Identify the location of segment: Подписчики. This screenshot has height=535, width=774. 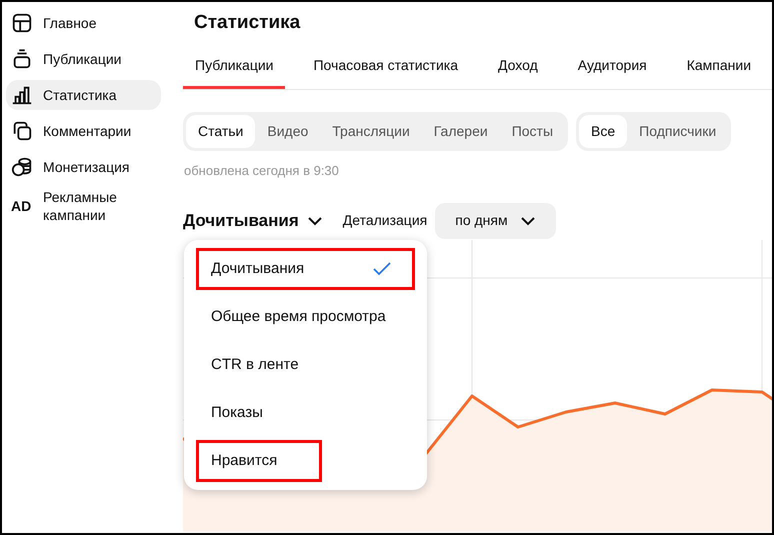
(677, 131).